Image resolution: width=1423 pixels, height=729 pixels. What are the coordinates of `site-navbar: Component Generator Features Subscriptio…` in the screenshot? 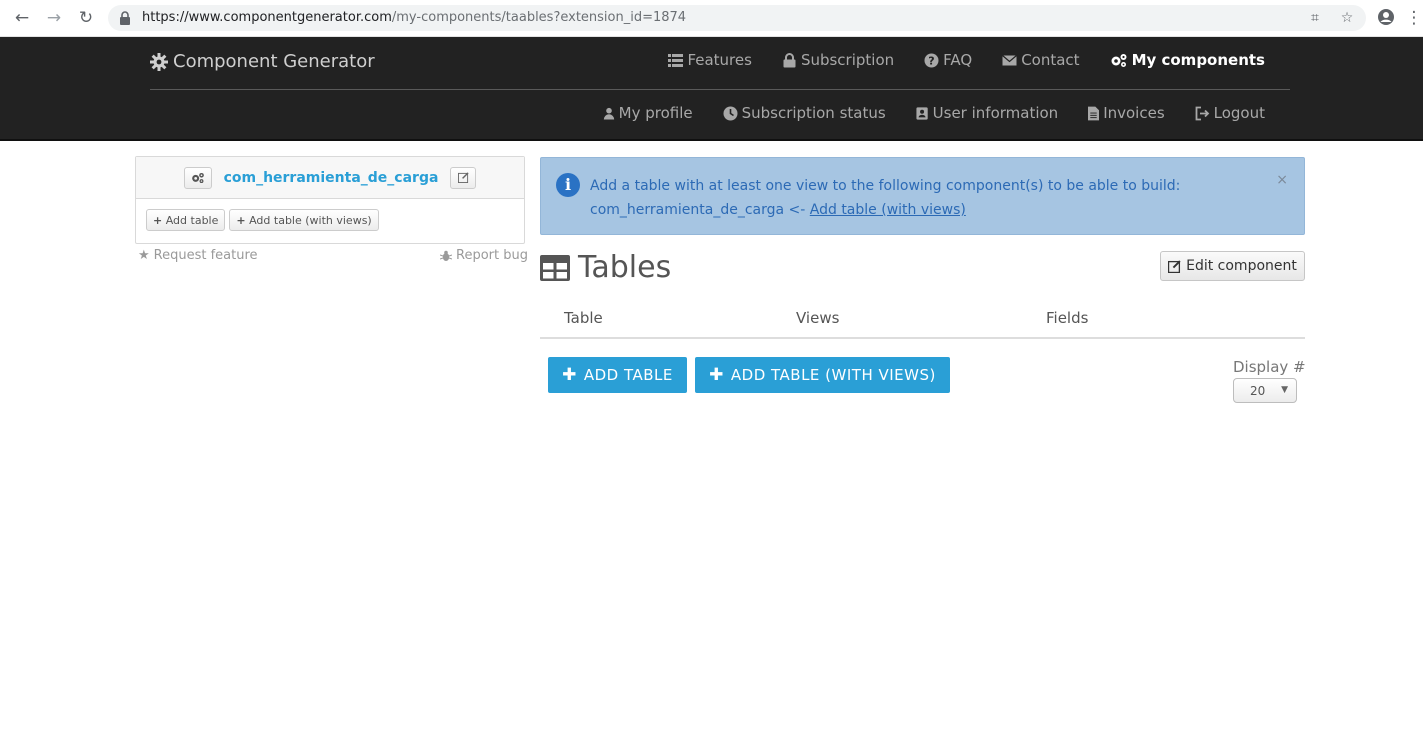 It's located at (711, 89).